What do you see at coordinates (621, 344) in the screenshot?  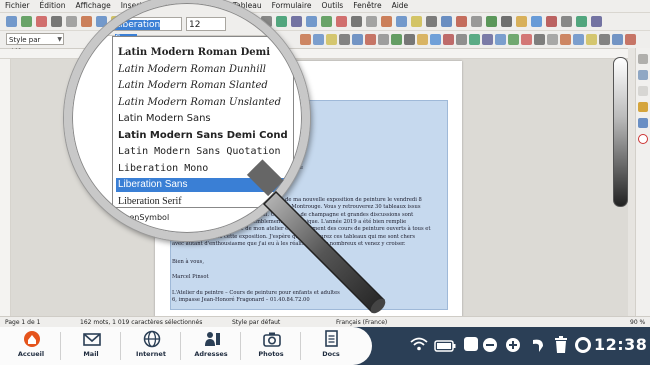 I see `clock: 12:38` at bounding box center [621, 344].